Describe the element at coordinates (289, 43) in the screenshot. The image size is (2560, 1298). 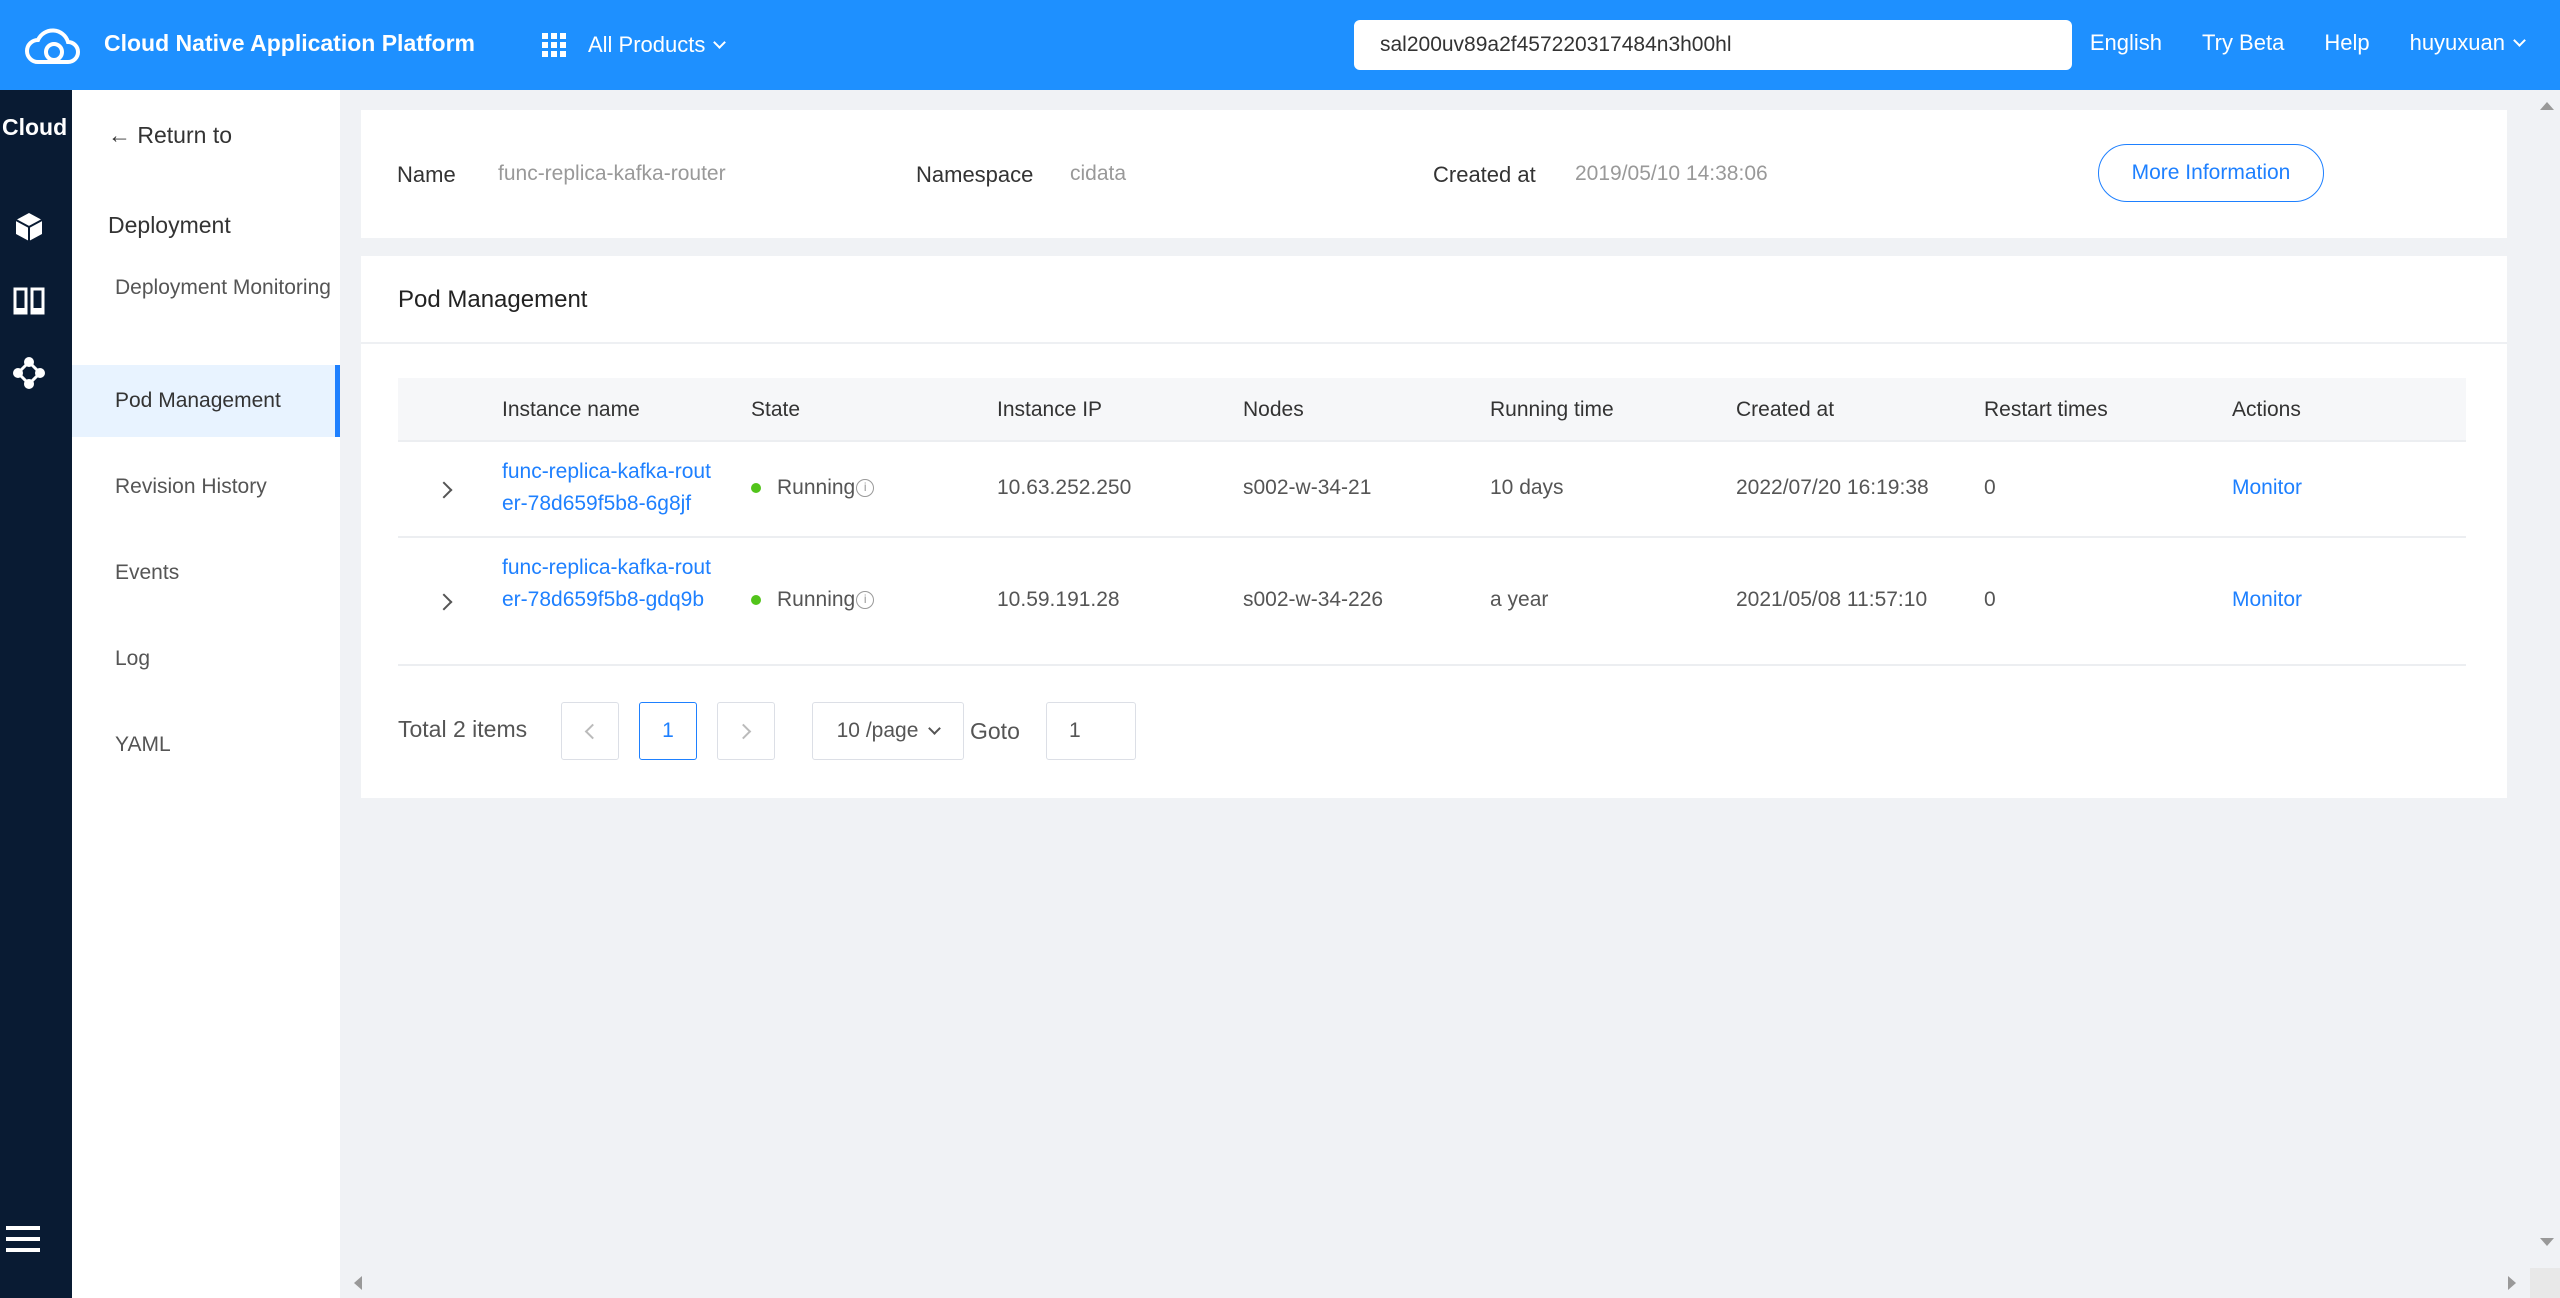
I see `app-title: Cloud Native Application Platform` at that location.